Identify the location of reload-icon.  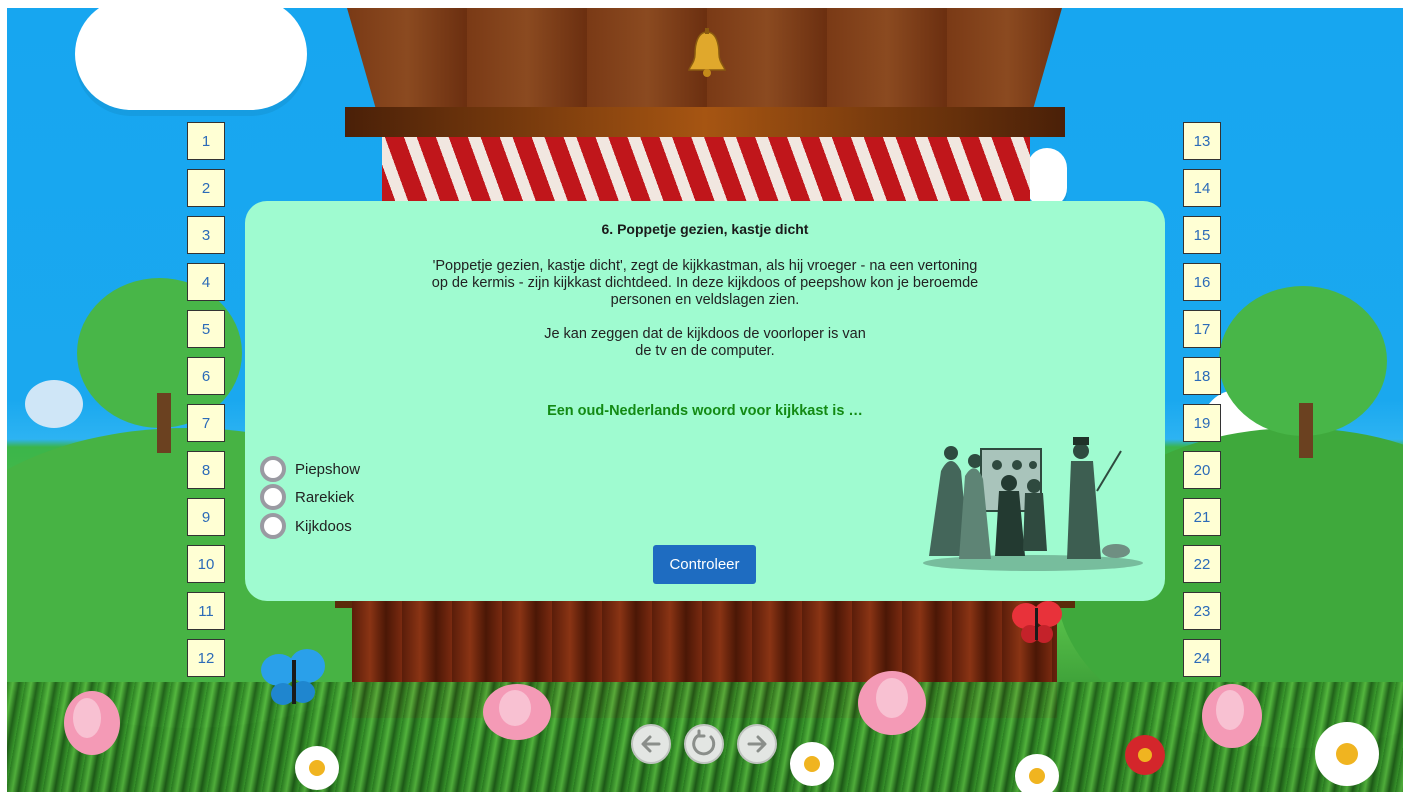
(704, 742).